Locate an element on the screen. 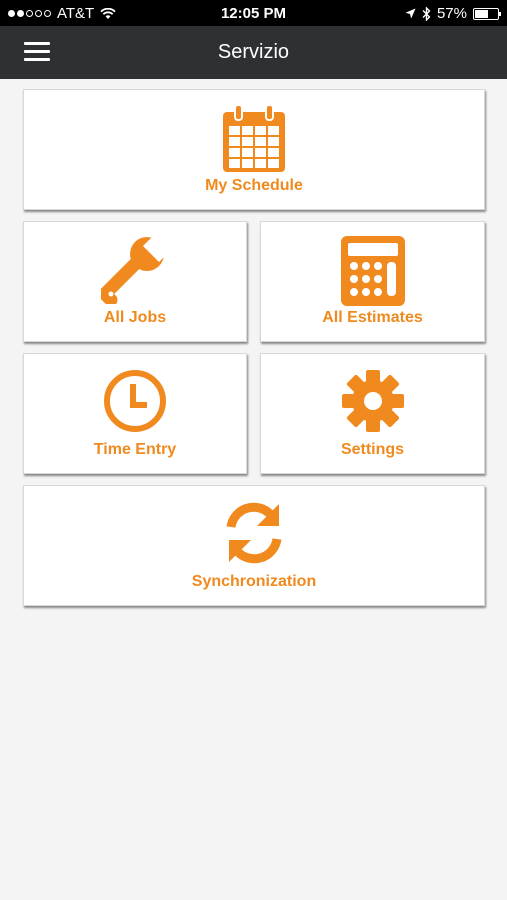  wrench-icon is located at coordinates (135, 270).